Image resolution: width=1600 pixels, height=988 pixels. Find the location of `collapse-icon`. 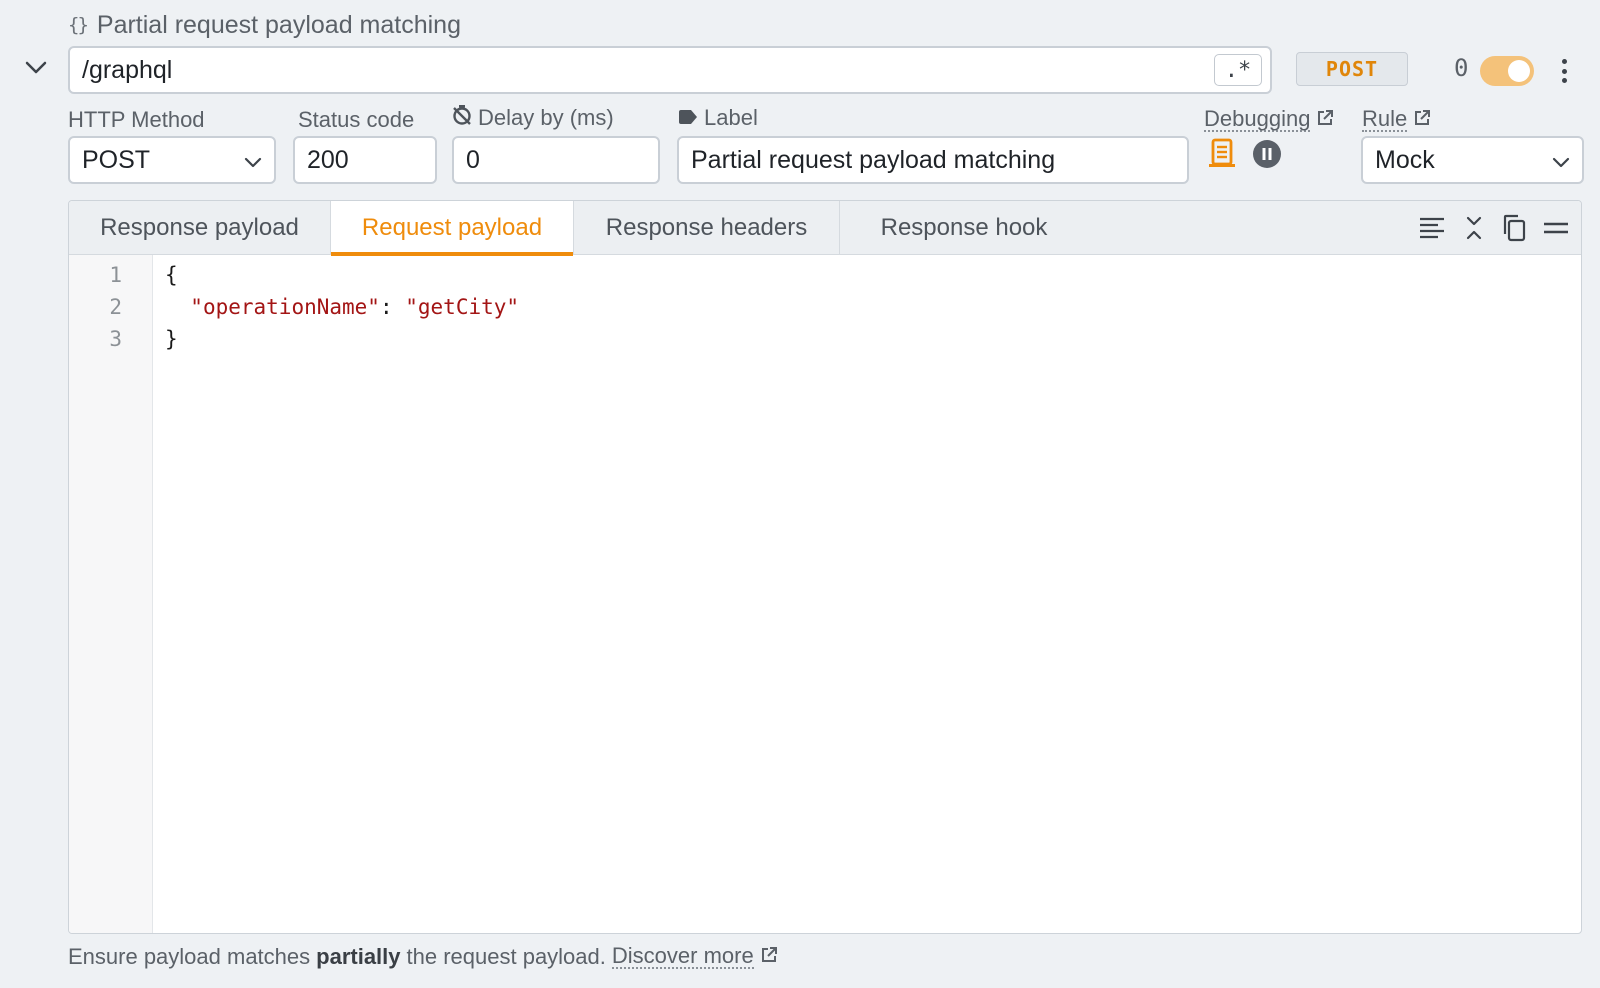

collapse-icon is located at coordinates (1474, 228).